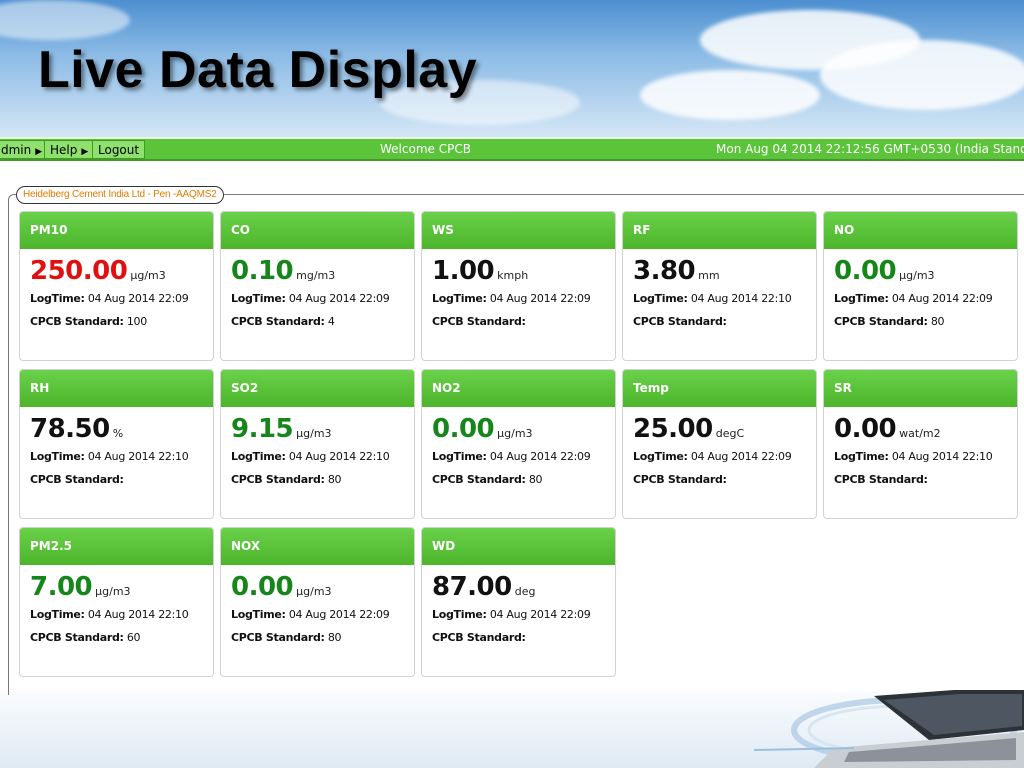 Image resolution: width=1024 pixels, height=768 pixels. I want to click on menu-help-label: Help, so click(64, 150).